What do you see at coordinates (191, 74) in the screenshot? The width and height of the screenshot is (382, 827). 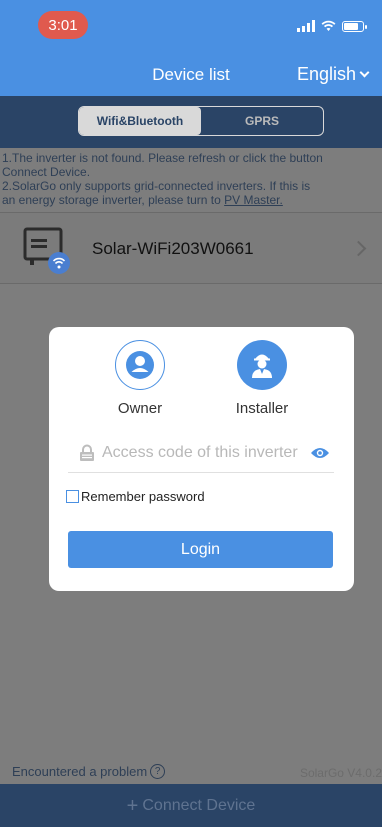 I see `nav-bar: Device list English` at bounding box center [191, 74].